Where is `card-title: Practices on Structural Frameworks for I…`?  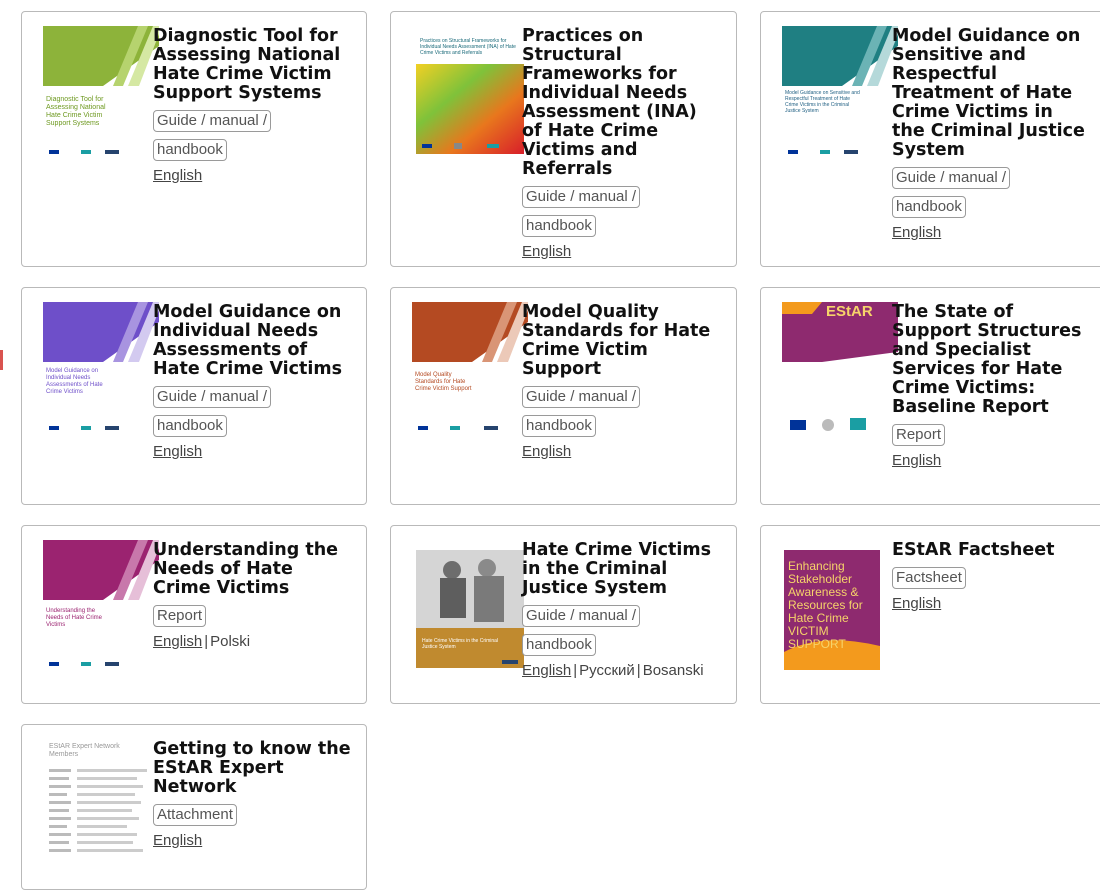 card-title: Practices on Structural Frameworks for I… is located at coordinates (622, 103).